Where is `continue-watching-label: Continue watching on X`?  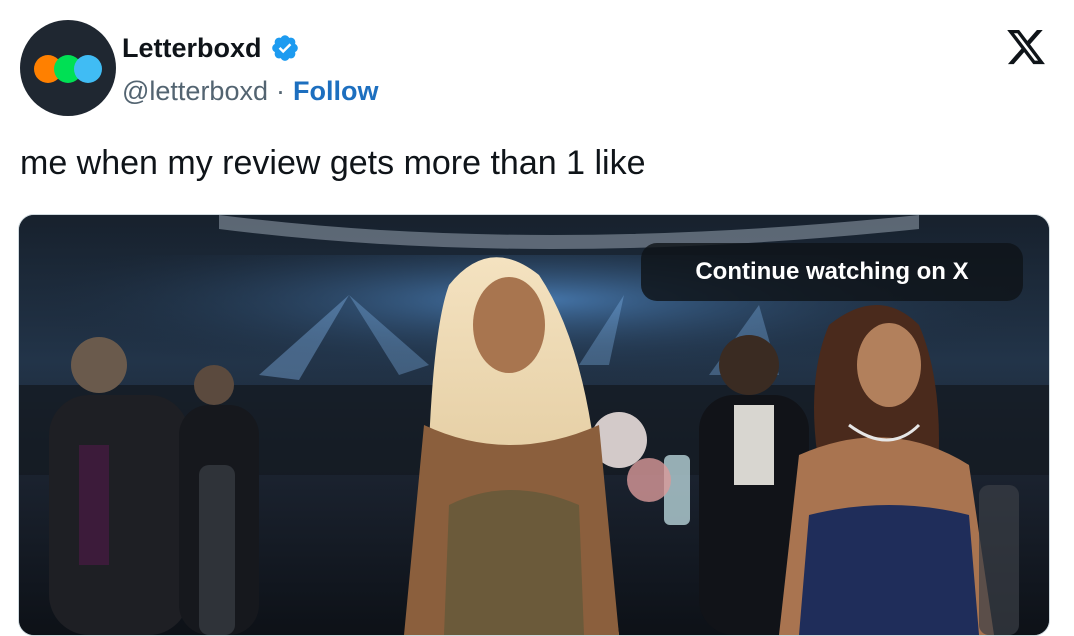
continue-watching-label: Continue watching on X is located at coordinates (832, 271).